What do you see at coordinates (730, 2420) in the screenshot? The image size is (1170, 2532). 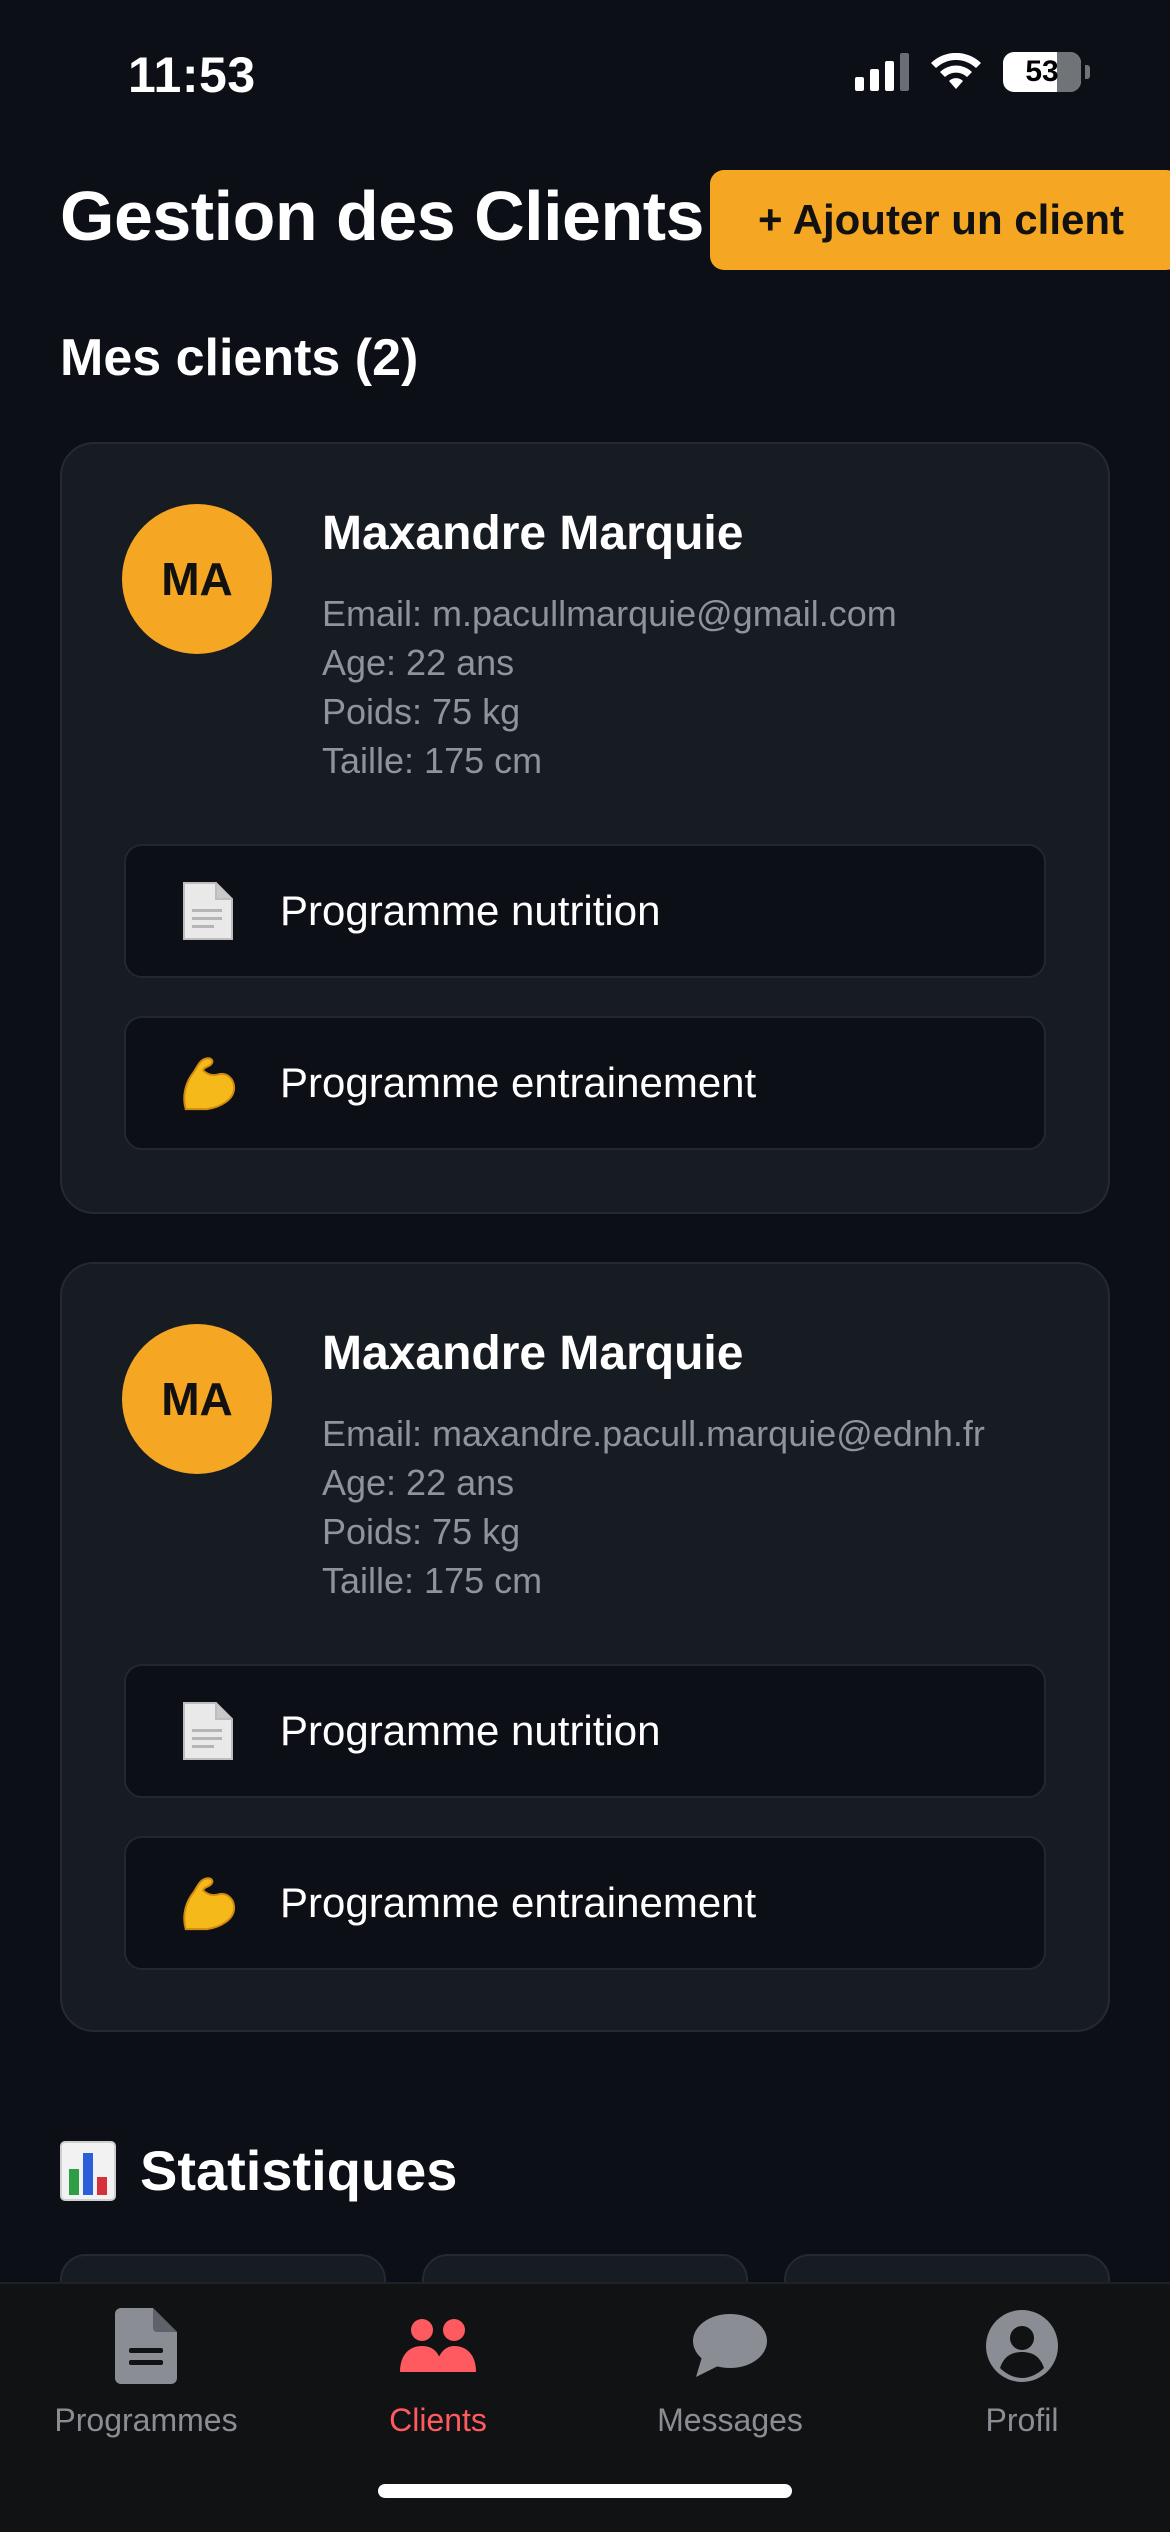 I see `tab-label: Messages` at bounding box center [730, 2420].